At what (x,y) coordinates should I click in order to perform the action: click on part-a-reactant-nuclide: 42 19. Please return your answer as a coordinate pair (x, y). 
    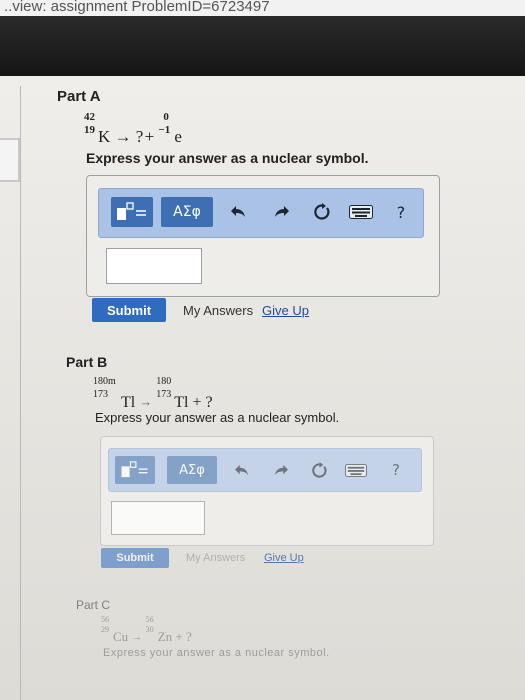
    Looking at the image, I should click on (91, 124).